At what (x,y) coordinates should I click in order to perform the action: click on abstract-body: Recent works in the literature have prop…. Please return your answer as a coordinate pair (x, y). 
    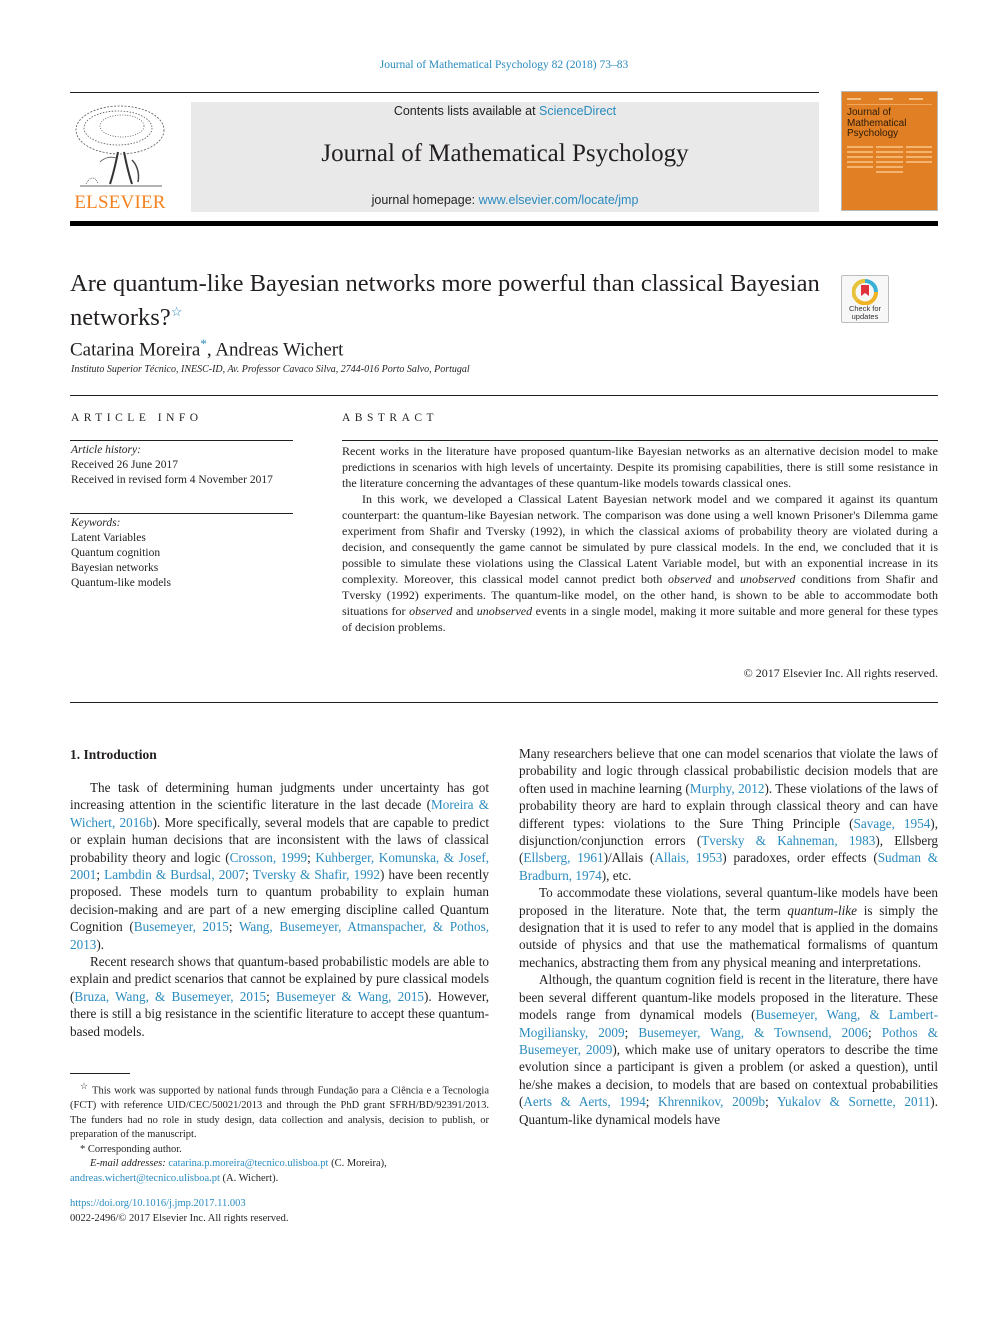
    Looking at the image, I should click on (640, 539).